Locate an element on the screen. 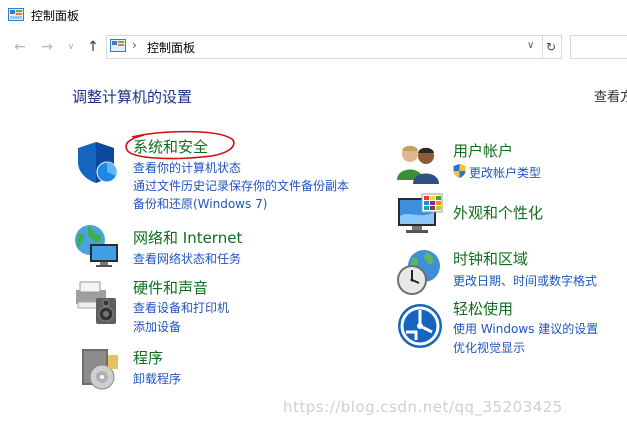 The width and height of the screenshot is (627, 427). printer-speaker-icon is located at coordinates (96, 302).